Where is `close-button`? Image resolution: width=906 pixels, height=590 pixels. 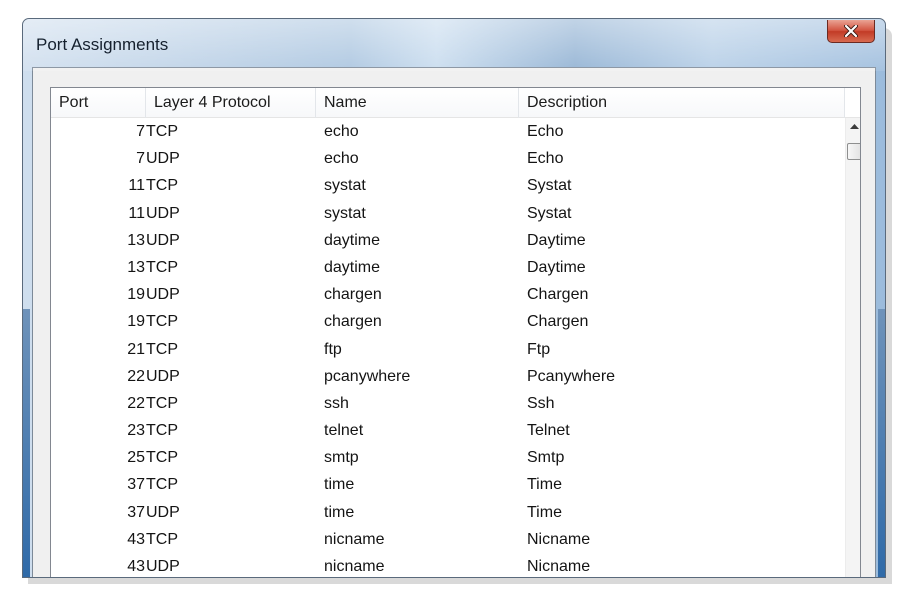 close-button is located at coordinates (851, 31).